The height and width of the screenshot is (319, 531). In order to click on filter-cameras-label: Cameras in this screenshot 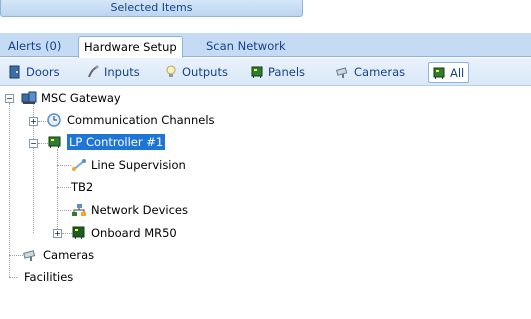, I will do `click(380, 72)`.